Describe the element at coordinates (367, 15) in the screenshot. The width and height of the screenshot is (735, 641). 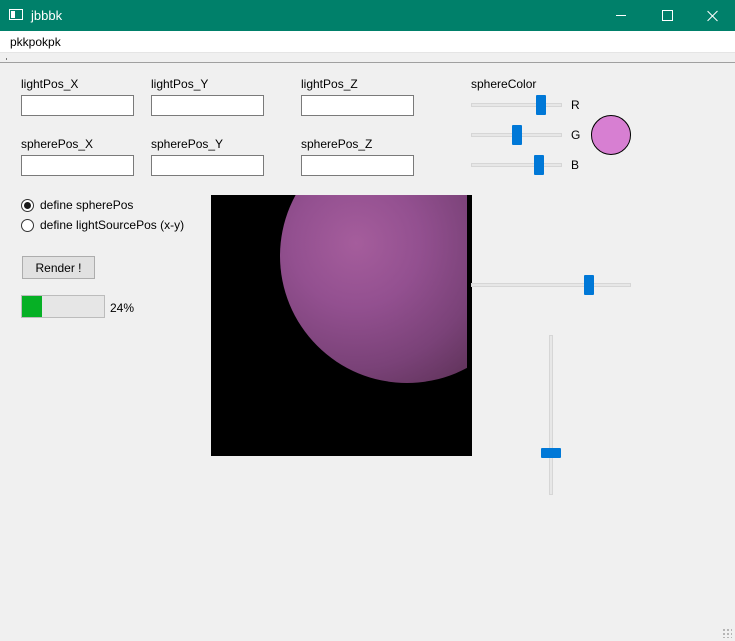
I see `title-bar: jbbbk` at that location.